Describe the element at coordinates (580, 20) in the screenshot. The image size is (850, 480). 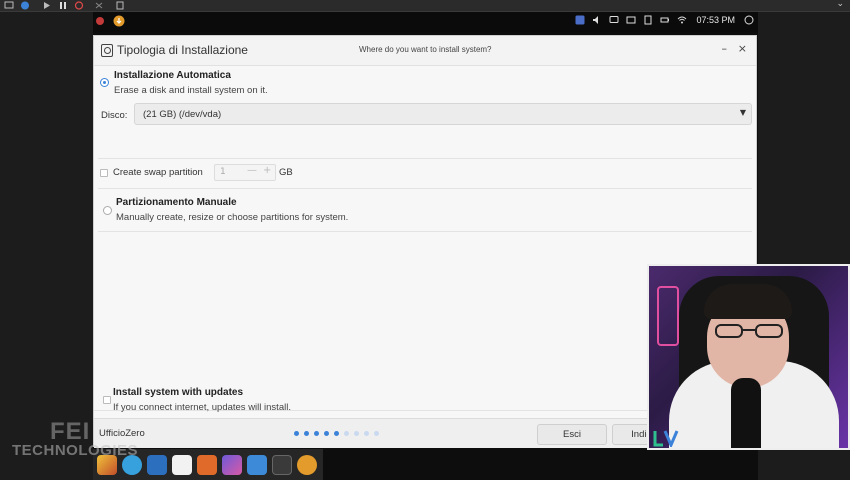
I see `app-tray-icon` at that location.